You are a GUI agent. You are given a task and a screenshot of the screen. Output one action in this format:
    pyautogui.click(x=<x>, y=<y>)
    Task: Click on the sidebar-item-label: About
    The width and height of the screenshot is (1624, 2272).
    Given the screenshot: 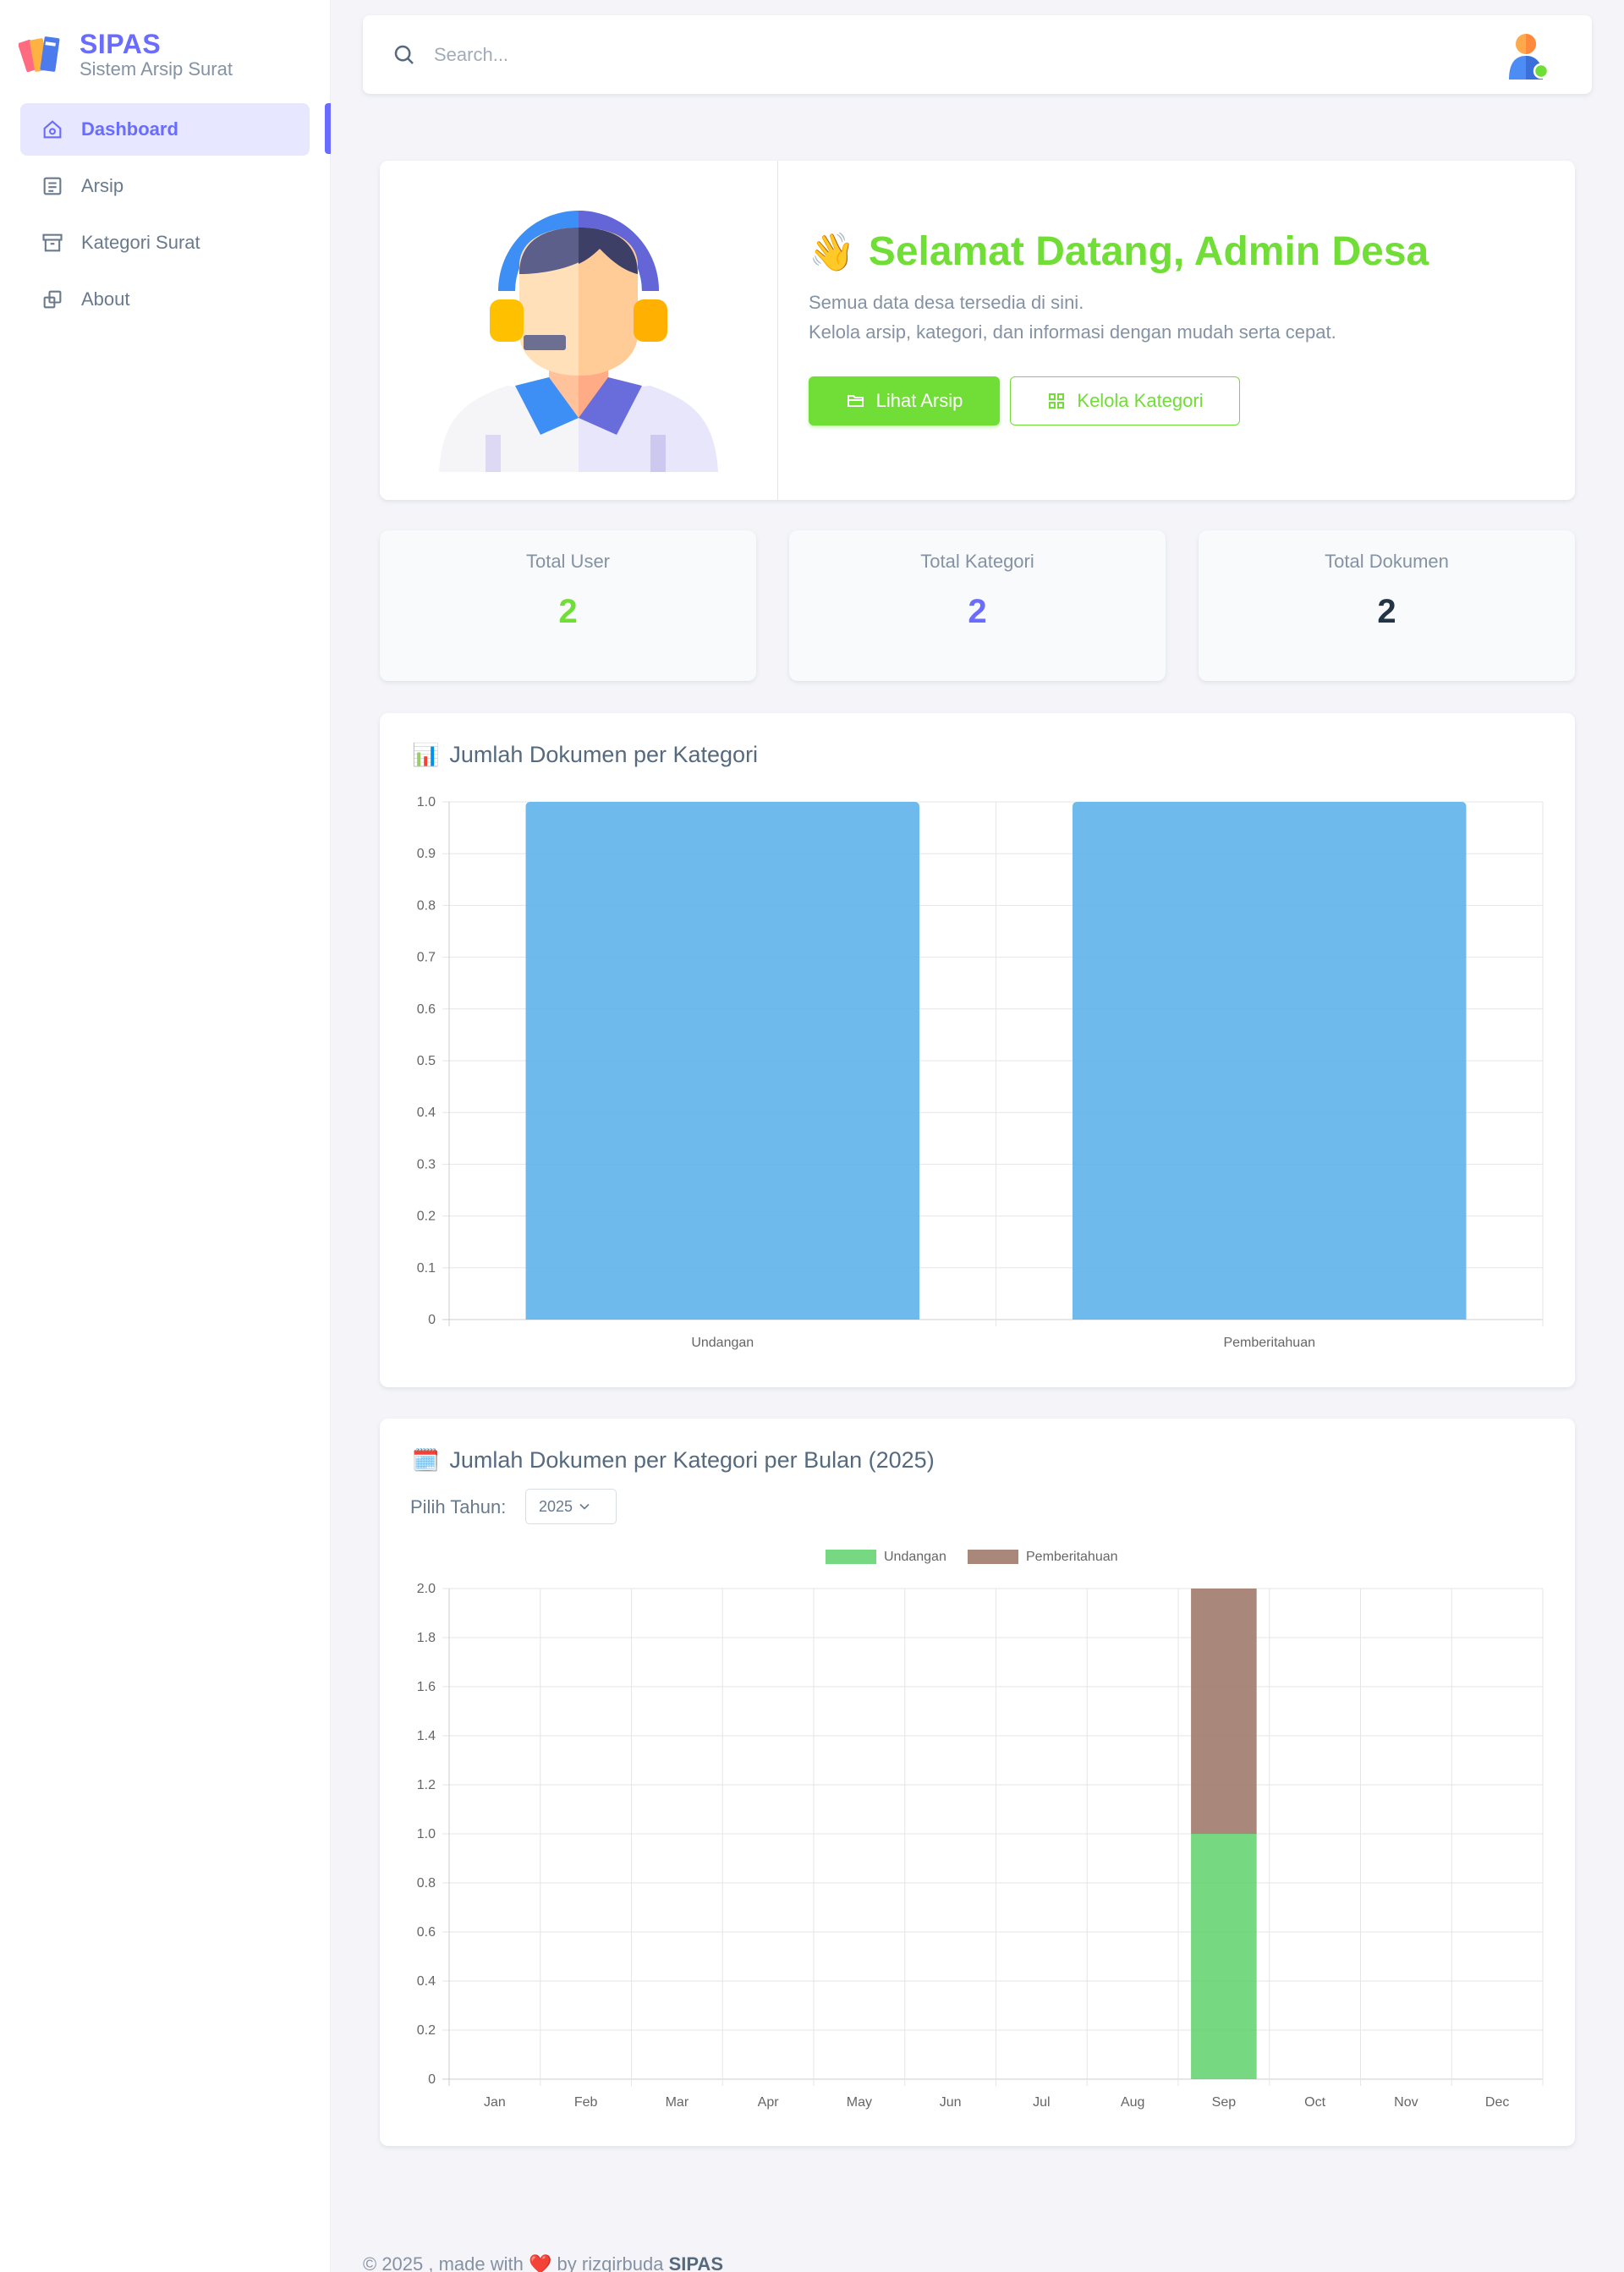 What is the action you would take?
    pyautogui.click(x=106, y=299)
    